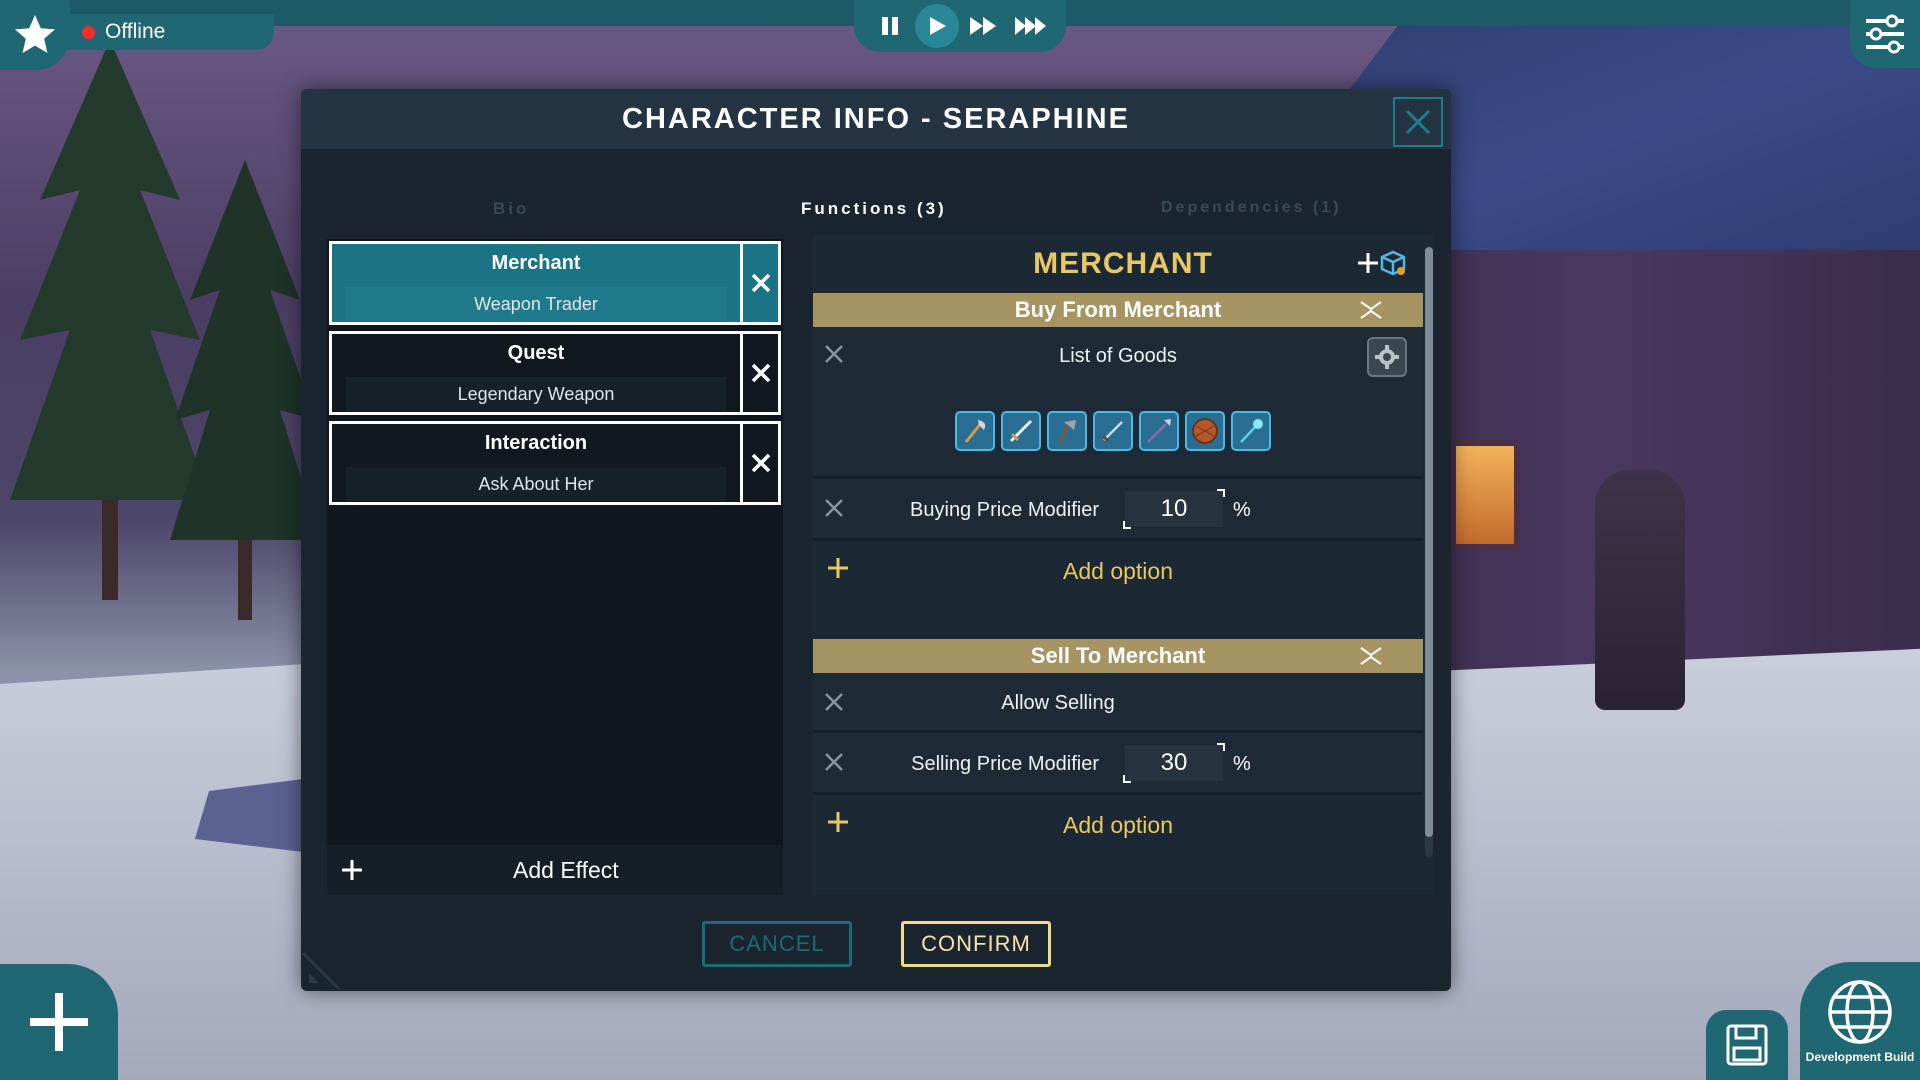 The height and width of the screenshot is (1080, 1920). I want to click on good-shield, so click(1205, 431).